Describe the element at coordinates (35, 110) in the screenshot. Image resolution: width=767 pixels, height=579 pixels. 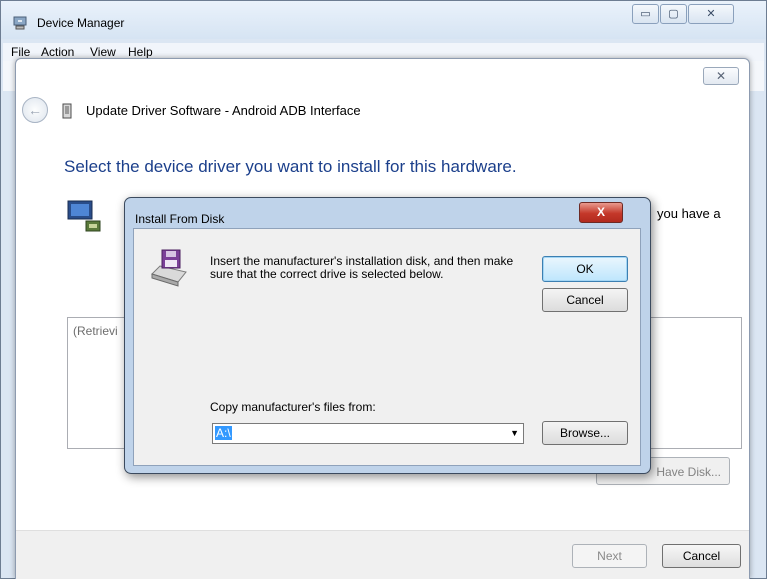
I see `back-arrow-icon: ←` at that location.